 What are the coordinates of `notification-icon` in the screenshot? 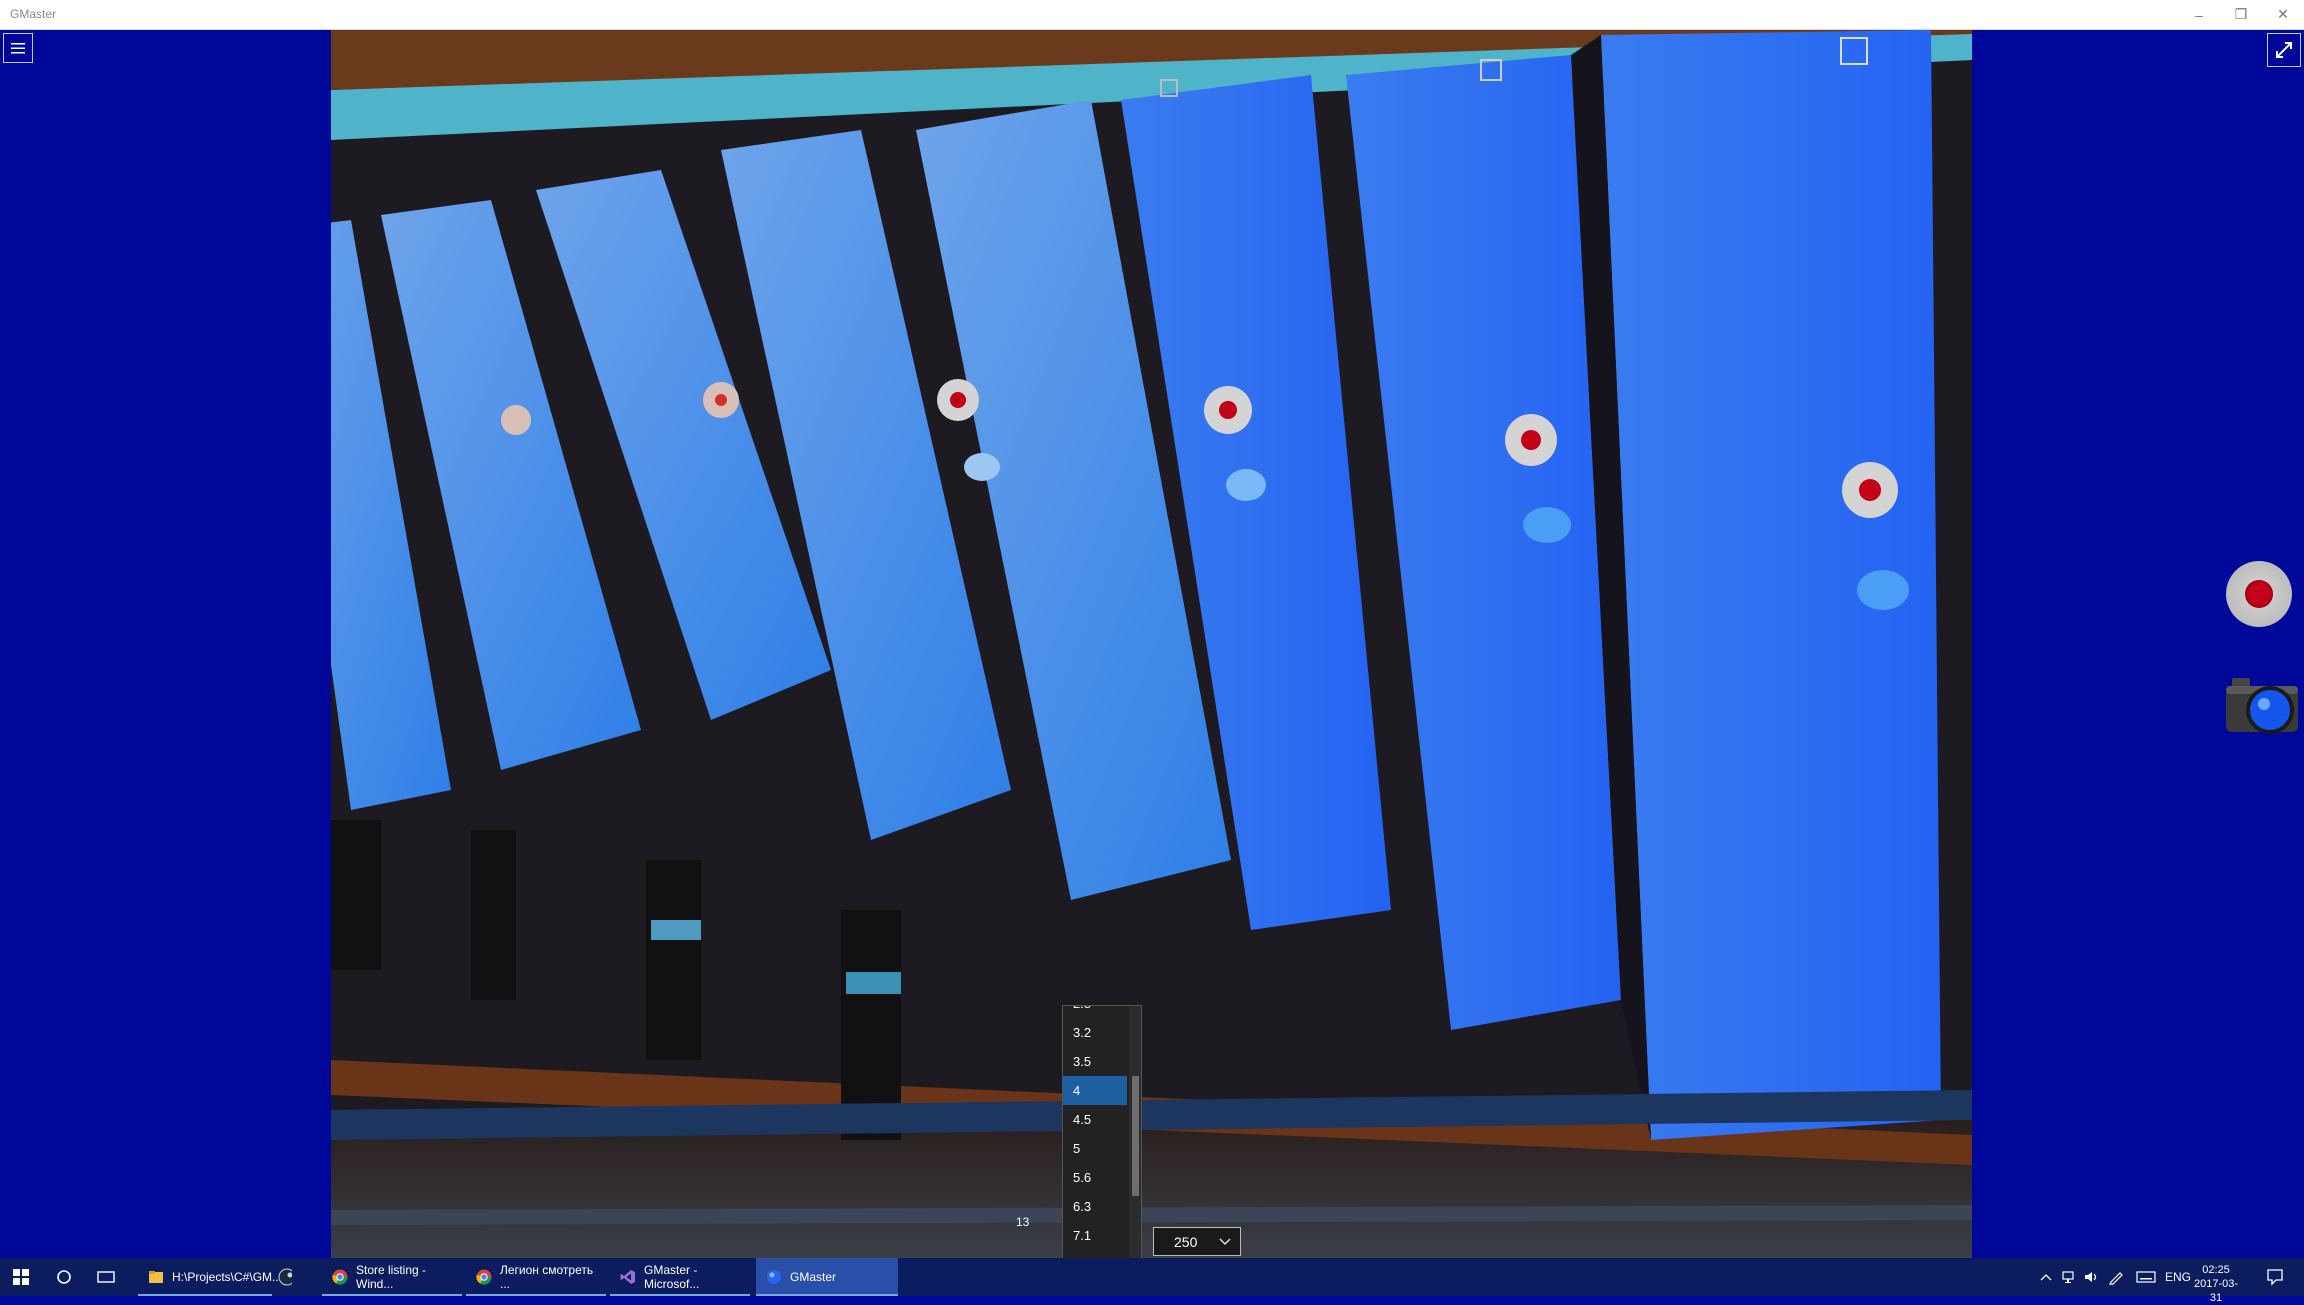 It's located at (2275, 1277).